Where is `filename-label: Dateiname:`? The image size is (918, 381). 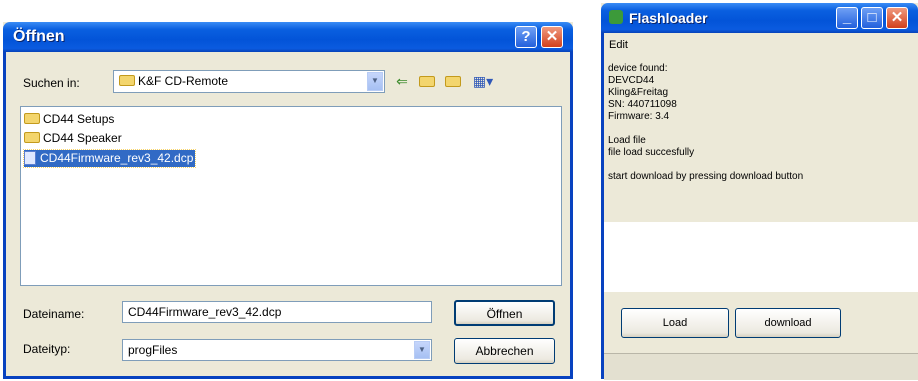 filename-label: Dateiname: is located at coordinates (54, 314).